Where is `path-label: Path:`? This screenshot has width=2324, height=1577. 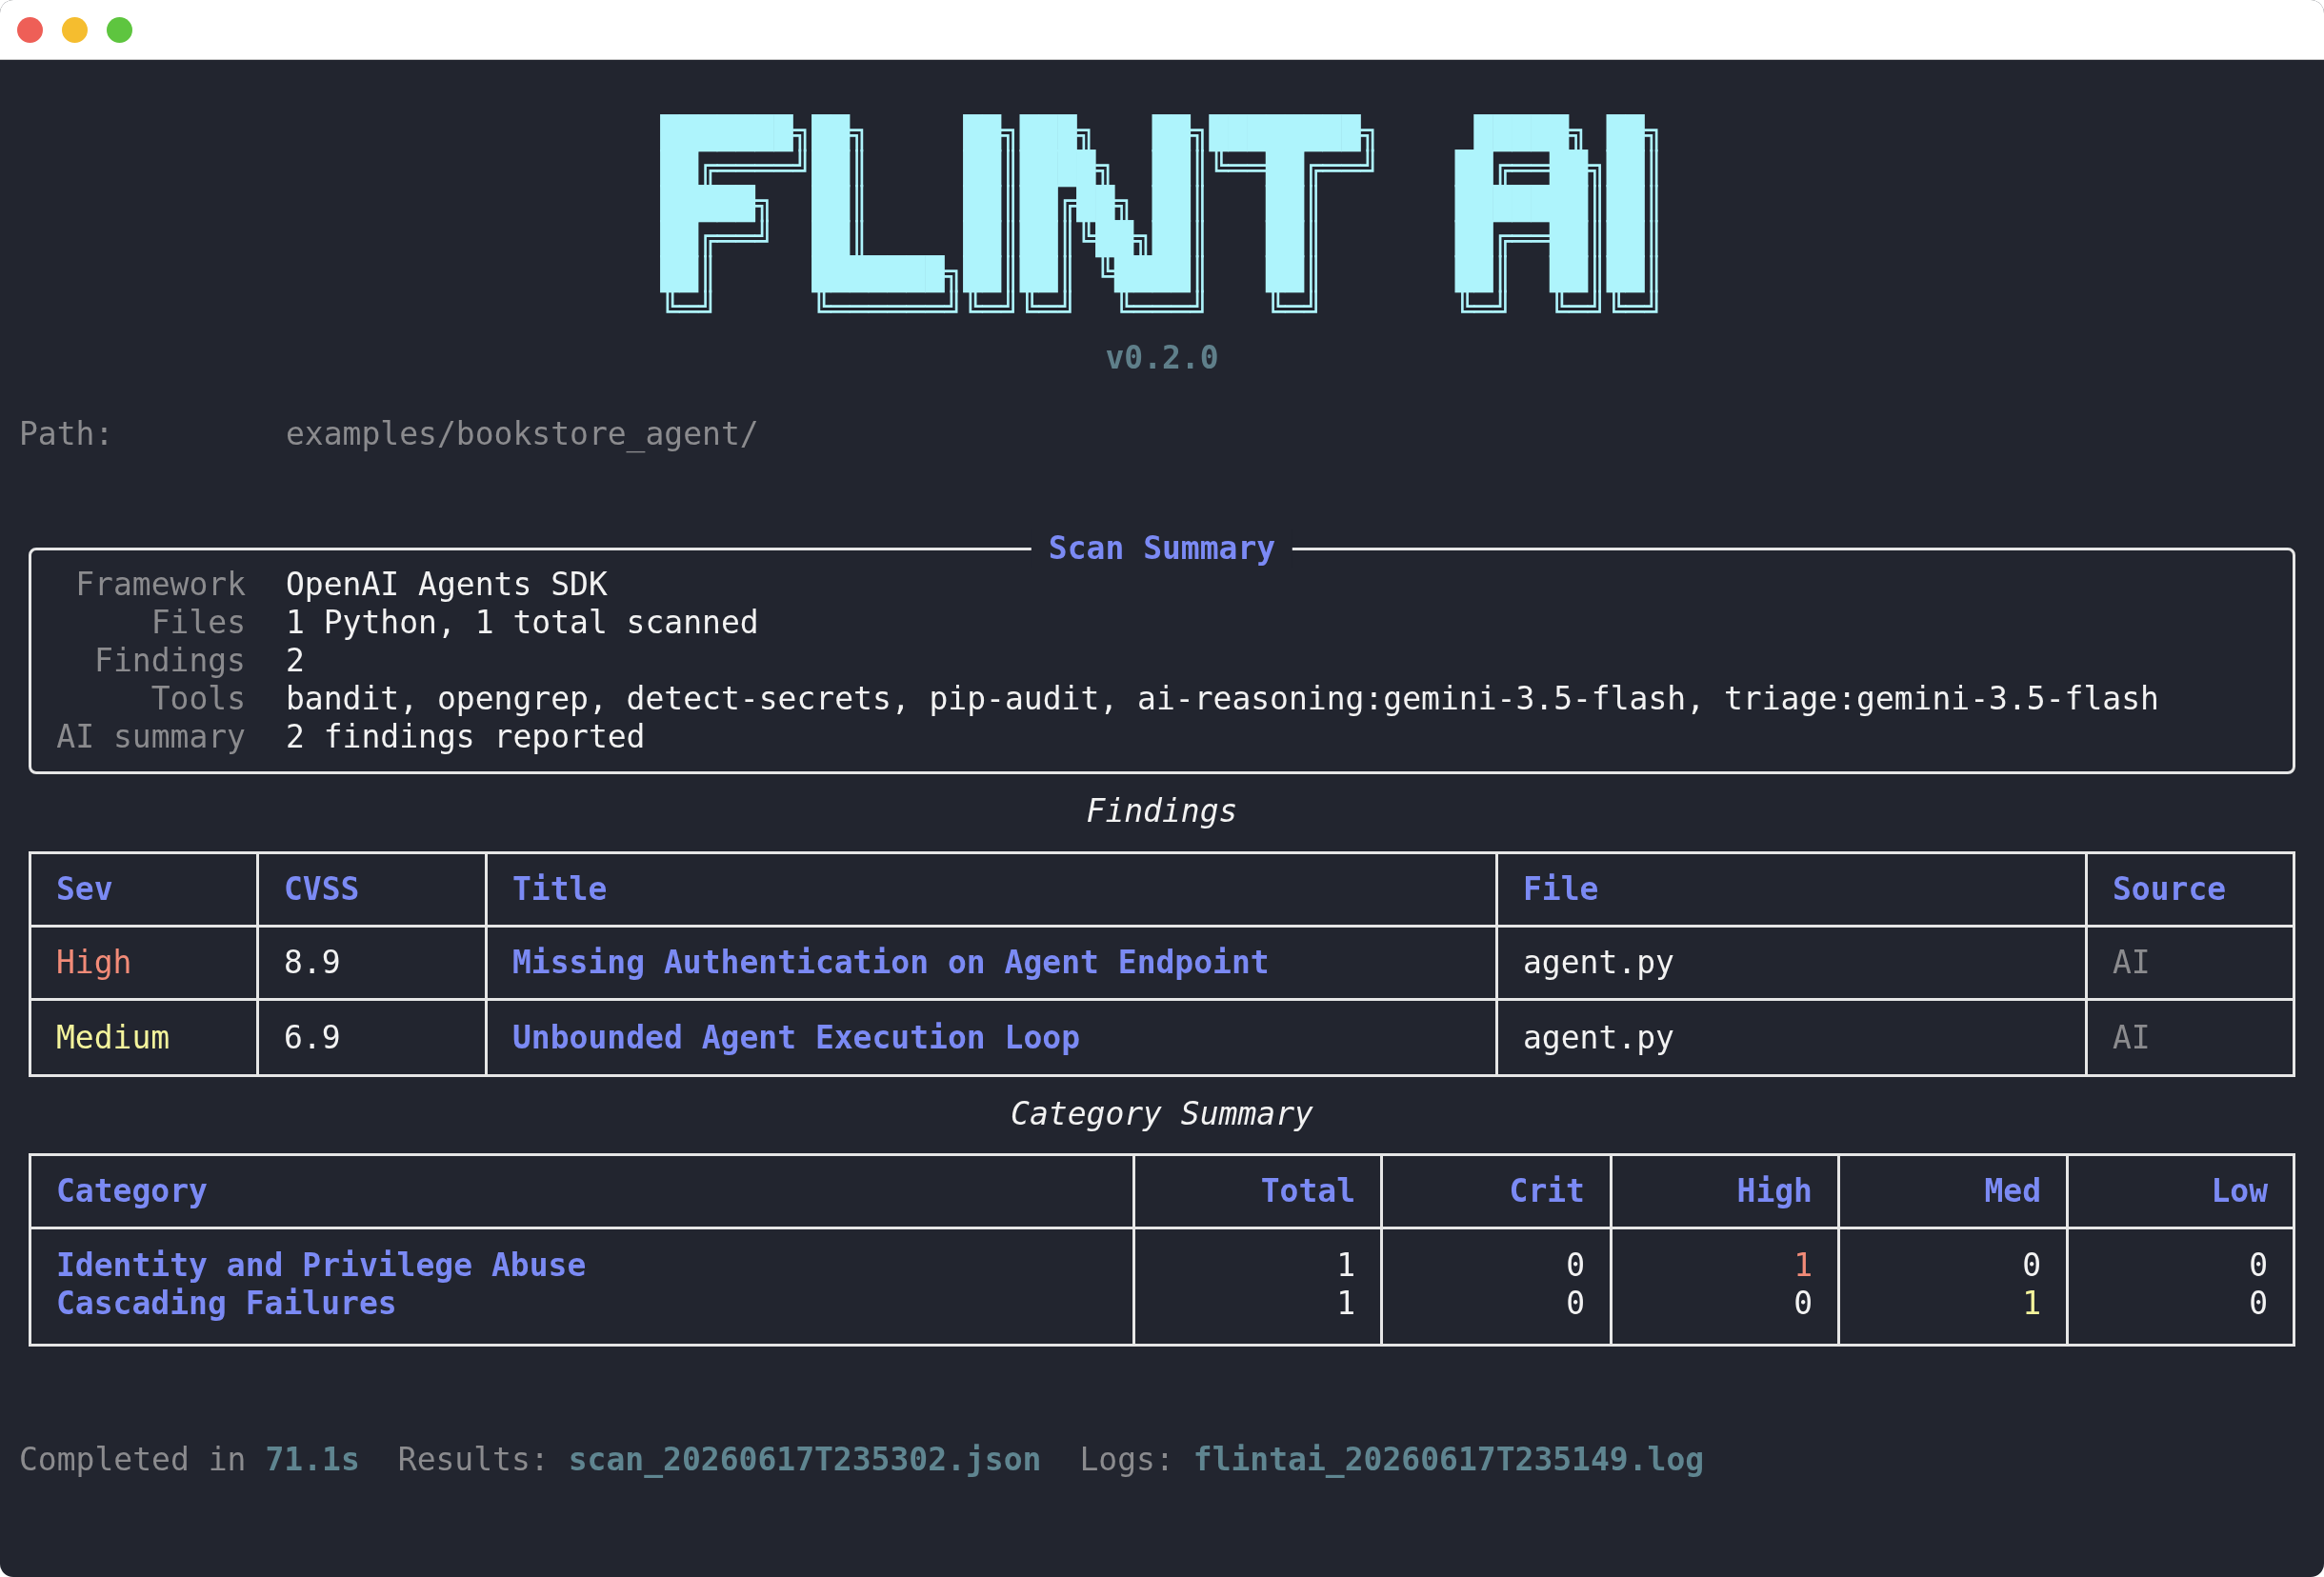 path-label: Path: is located at coordinates (67, 434).